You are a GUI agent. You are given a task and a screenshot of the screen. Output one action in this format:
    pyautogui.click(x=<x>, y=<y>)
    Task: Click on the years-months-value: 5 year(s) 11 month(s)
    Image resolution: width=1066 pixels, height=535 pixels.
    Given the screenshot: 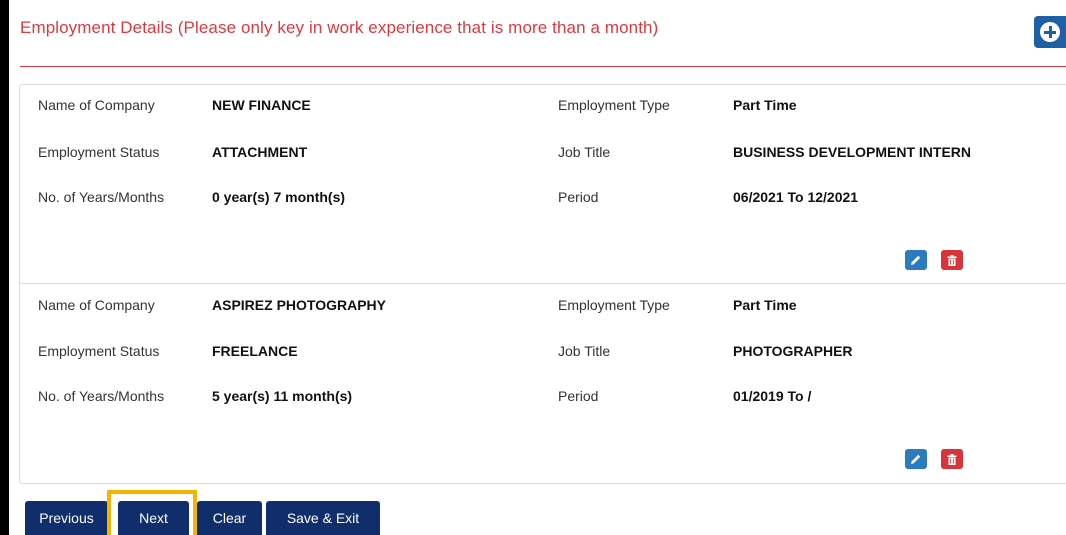 What is the action you would take?
    pyautogui.click(x=282, y=396)
    